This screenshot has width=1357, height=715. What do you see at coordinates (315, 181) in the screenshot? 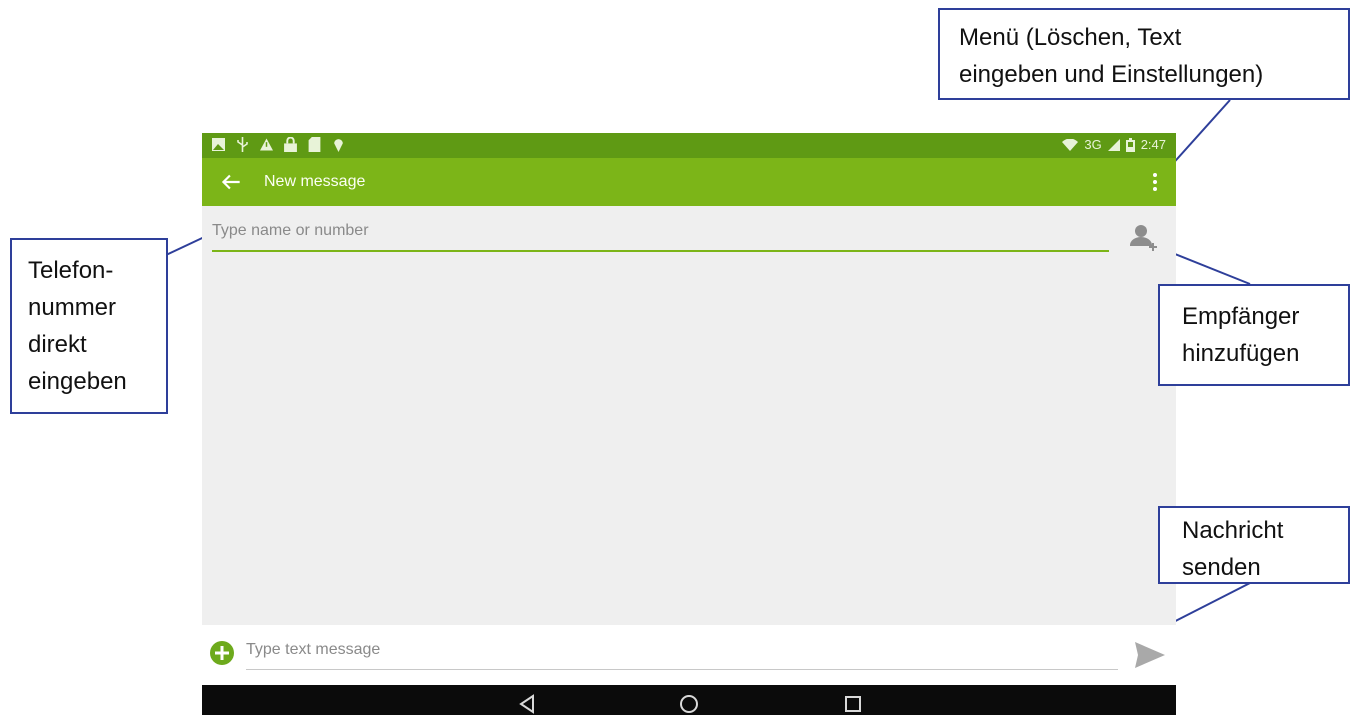
I see `page-title: New message` at bounding box center [315, 181].